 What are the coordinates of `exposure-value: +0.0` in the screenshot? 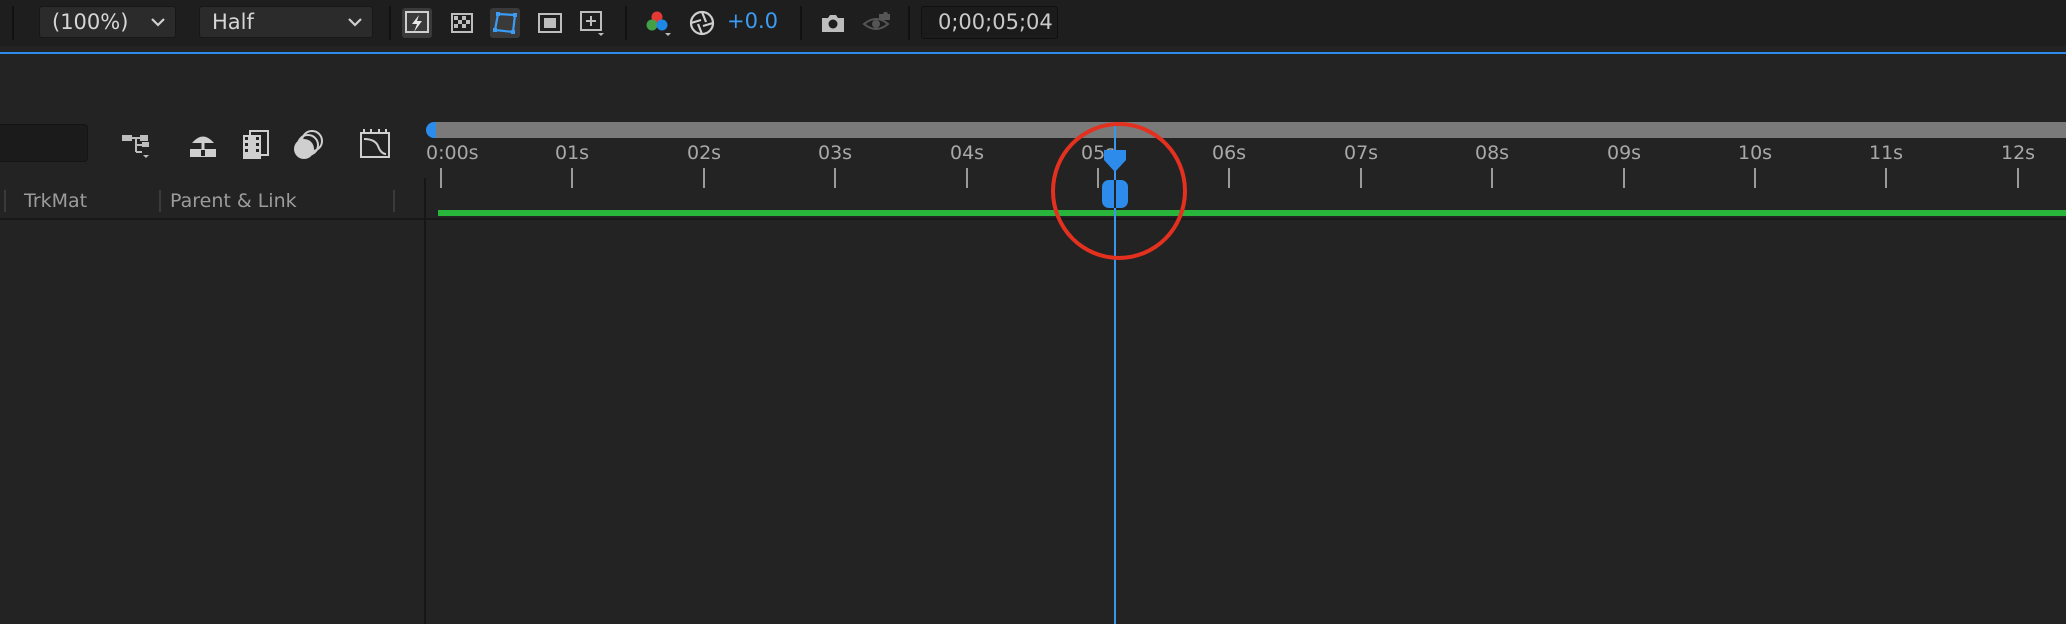 It's located at (752, 21).